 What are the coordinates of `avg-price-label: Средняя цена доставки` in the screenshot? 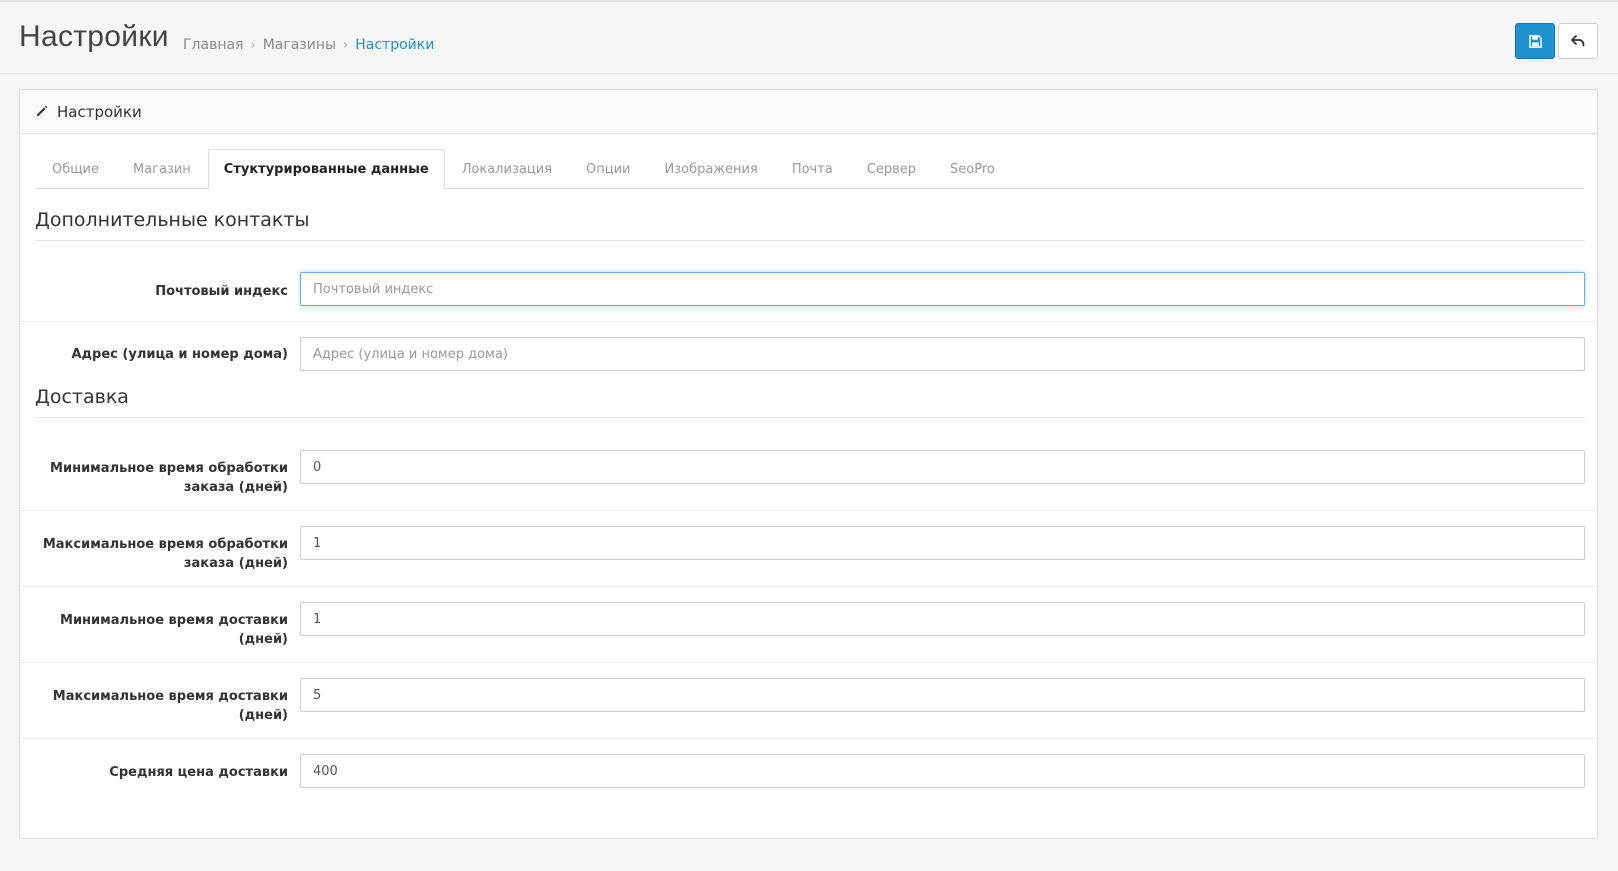 It's located at (198, 772).